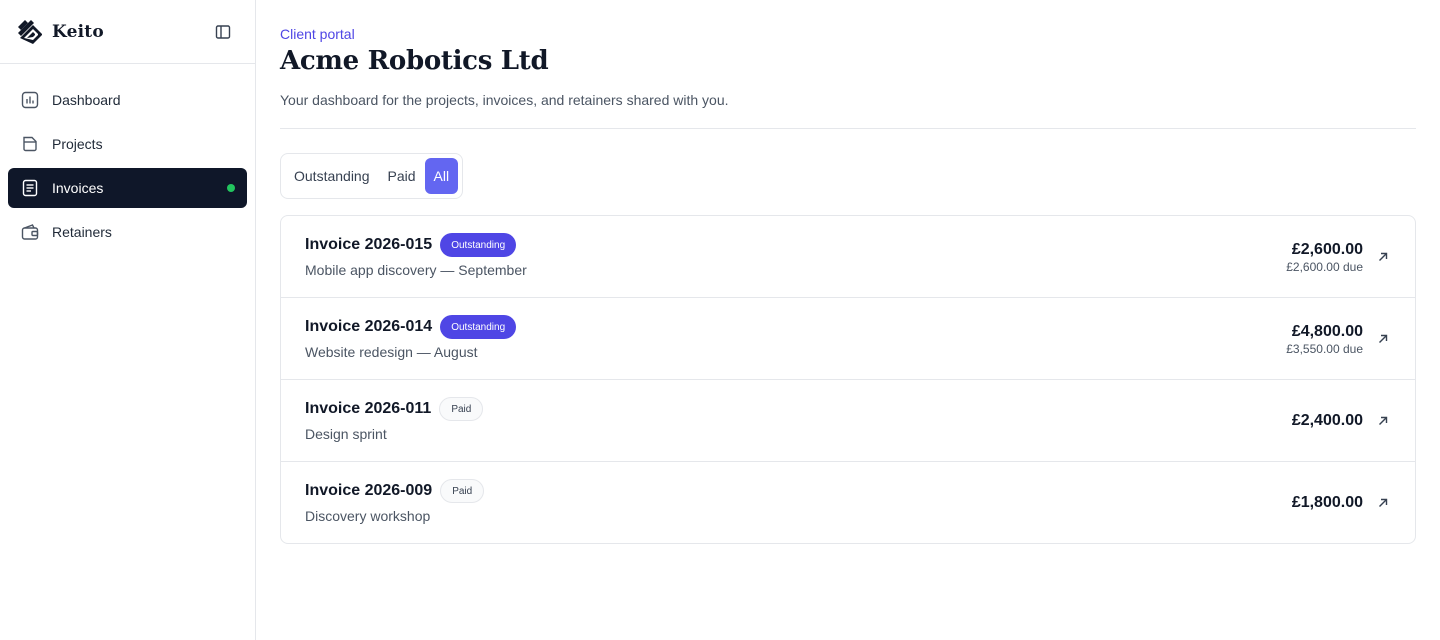  Describe the element at coordinates (368, 408) in the screenshot. I see `invoice-number: Invoice 2026-011` at that location.